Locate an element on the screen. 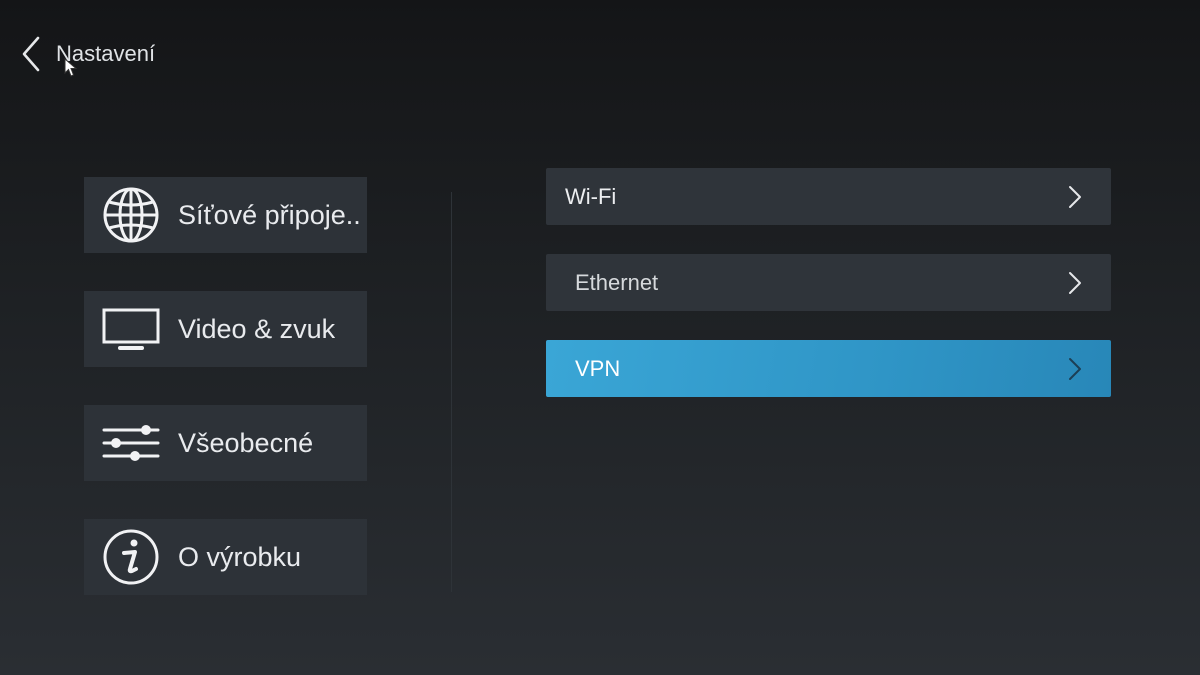 This screenshot has height=675, width=1200. info-icon is located at coordinates (131, 557).